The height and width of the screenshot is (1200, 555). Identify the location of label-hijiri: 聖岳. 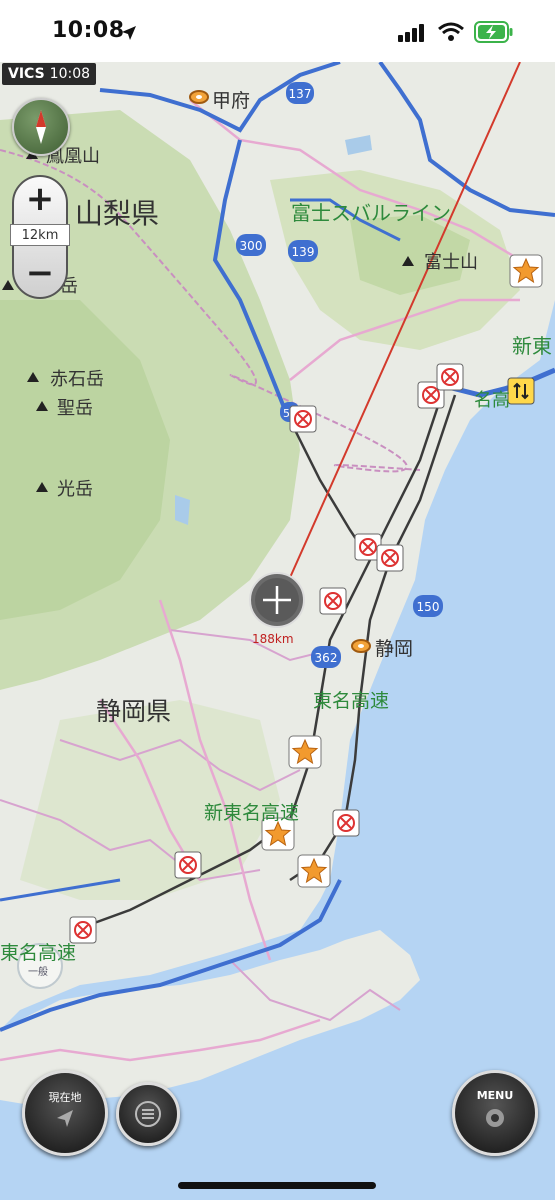
(75, 408).